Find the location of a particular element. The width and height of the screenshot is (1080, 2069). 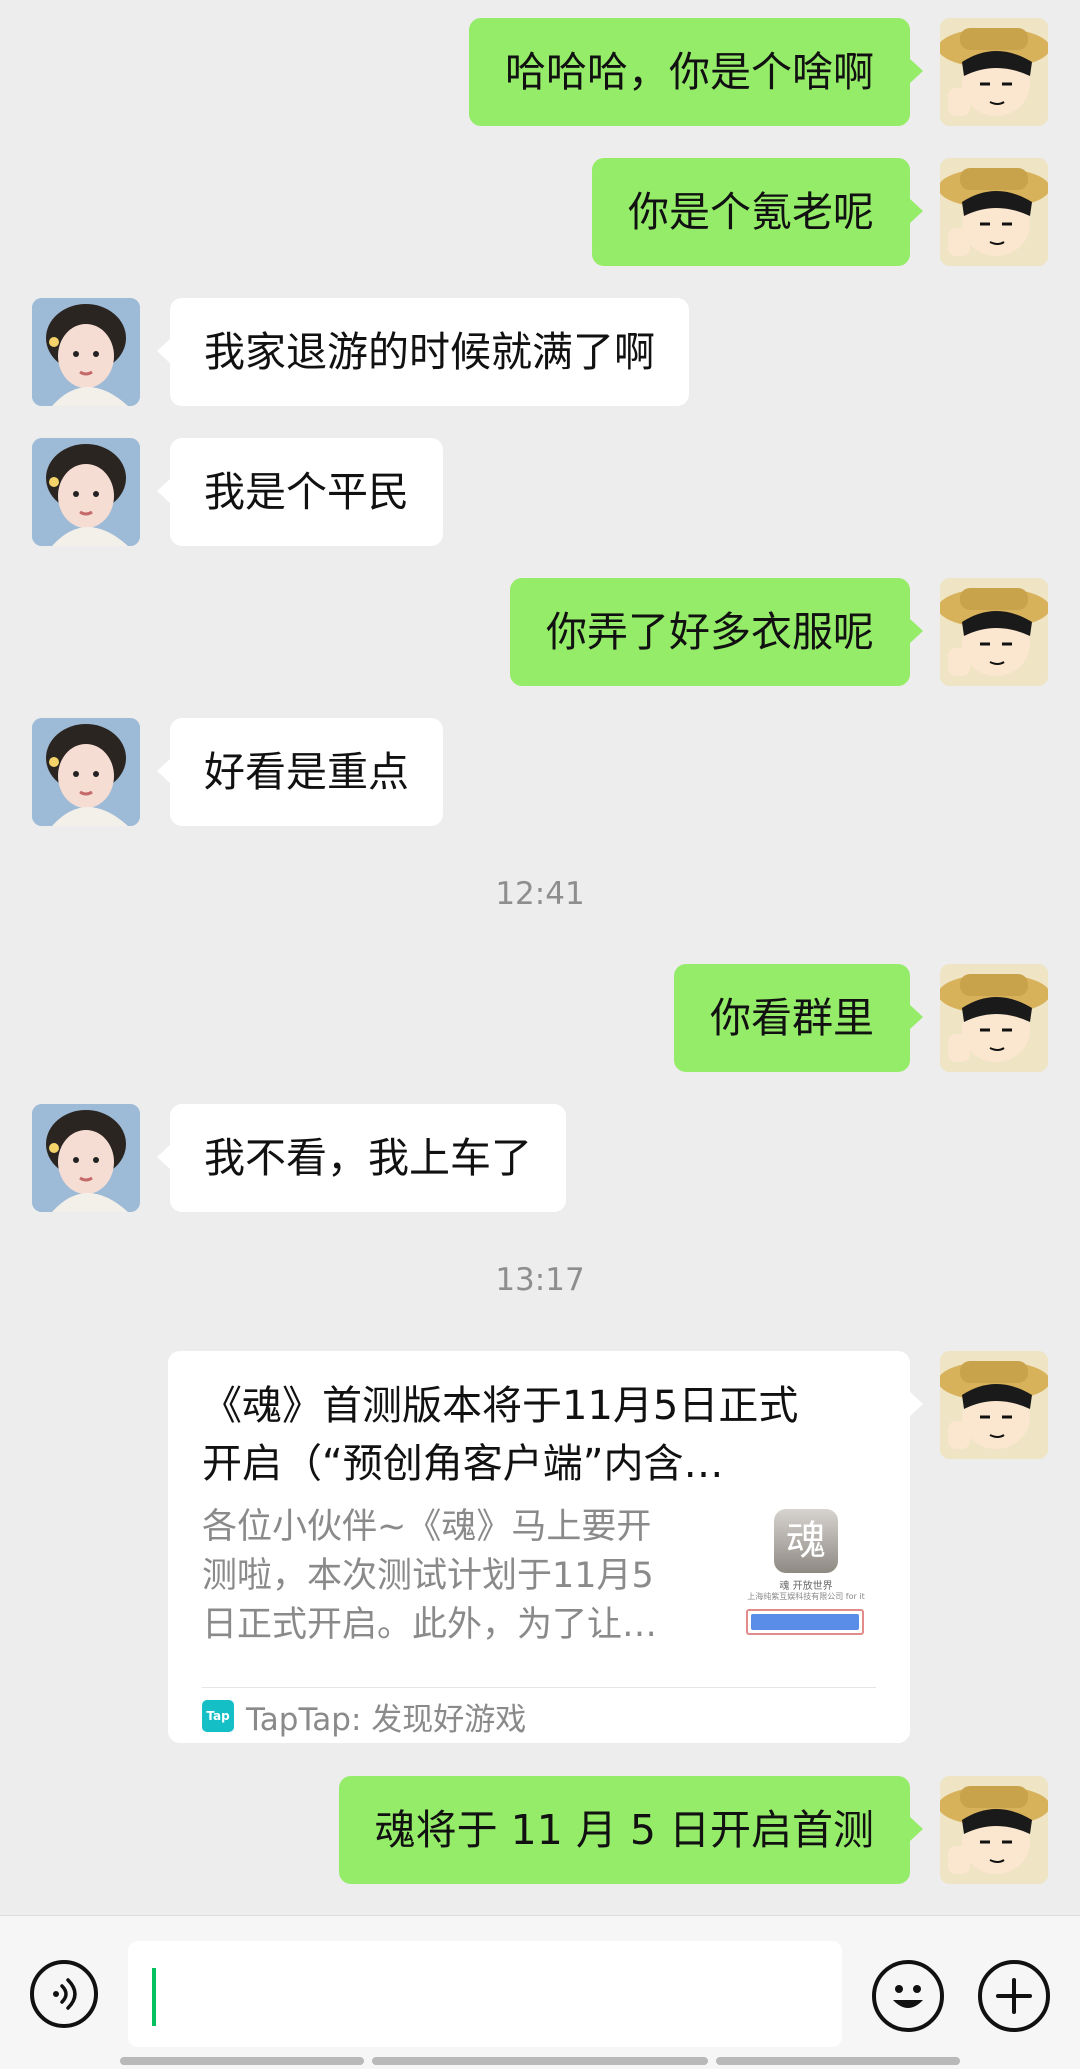

sent-message-bubble: 哈哈哈，你是个啥啊 is located at coordinates (696, 72).